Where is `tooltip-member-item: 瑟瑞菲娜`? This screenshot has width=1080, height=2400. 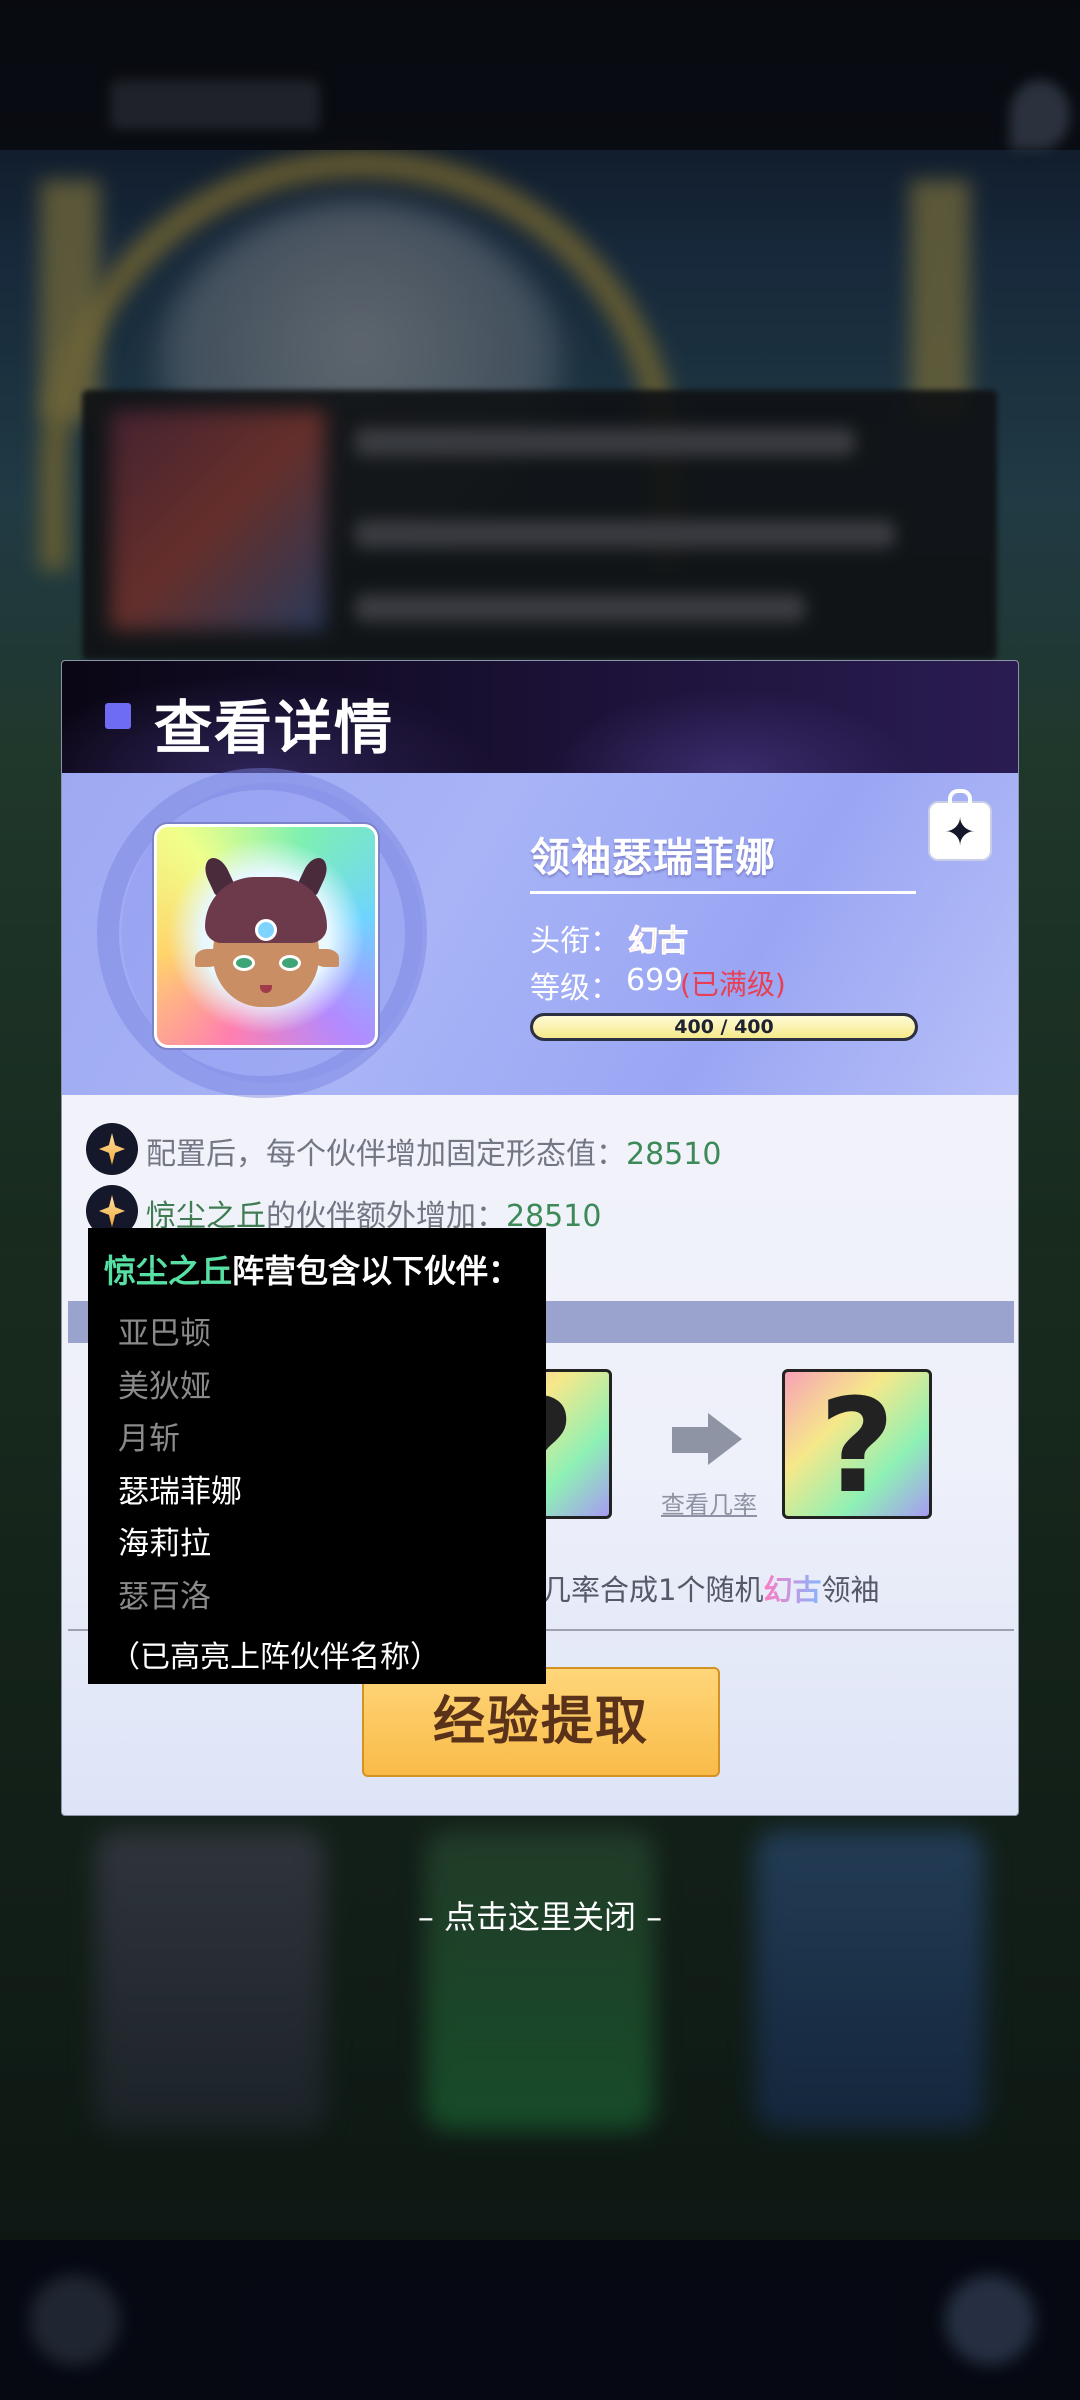 tooltip-member-item: 瑟瑞菲娜 is located at coordinates (180, 1491).